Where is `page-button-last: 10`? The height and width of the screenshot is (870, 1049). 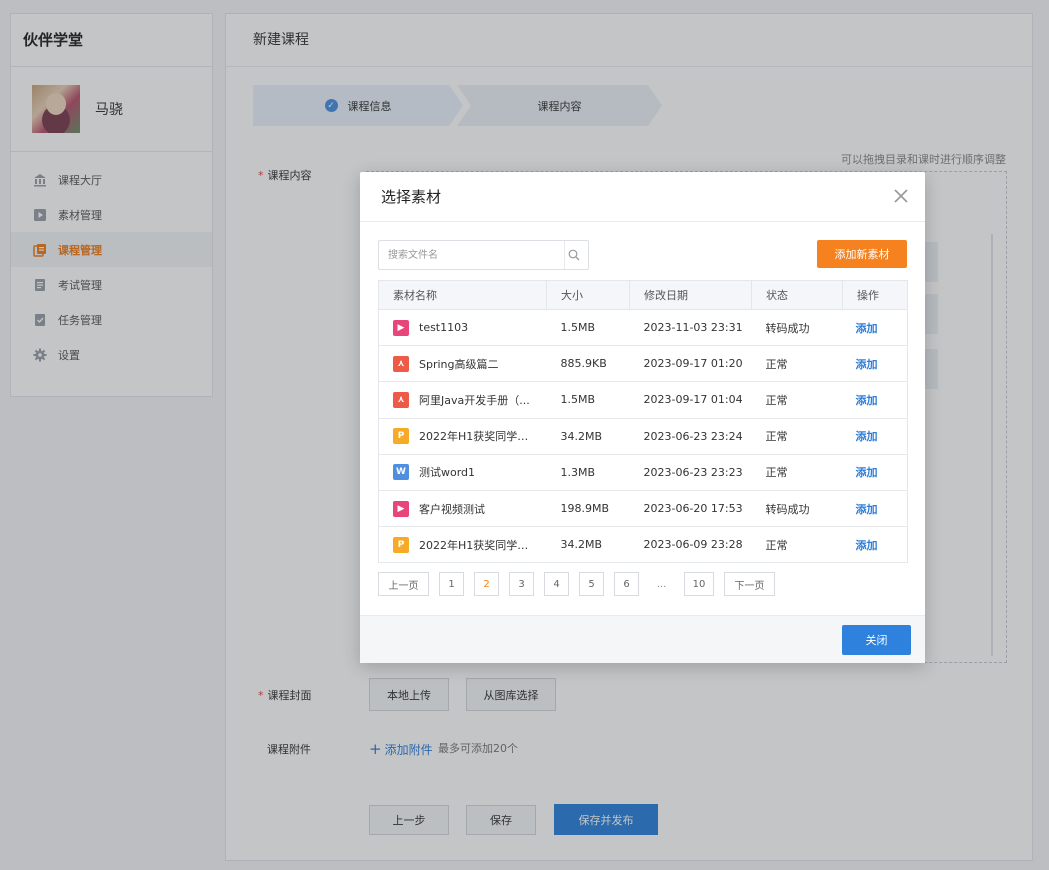 page-button-last: 10 is located at coordinates (699, 584).